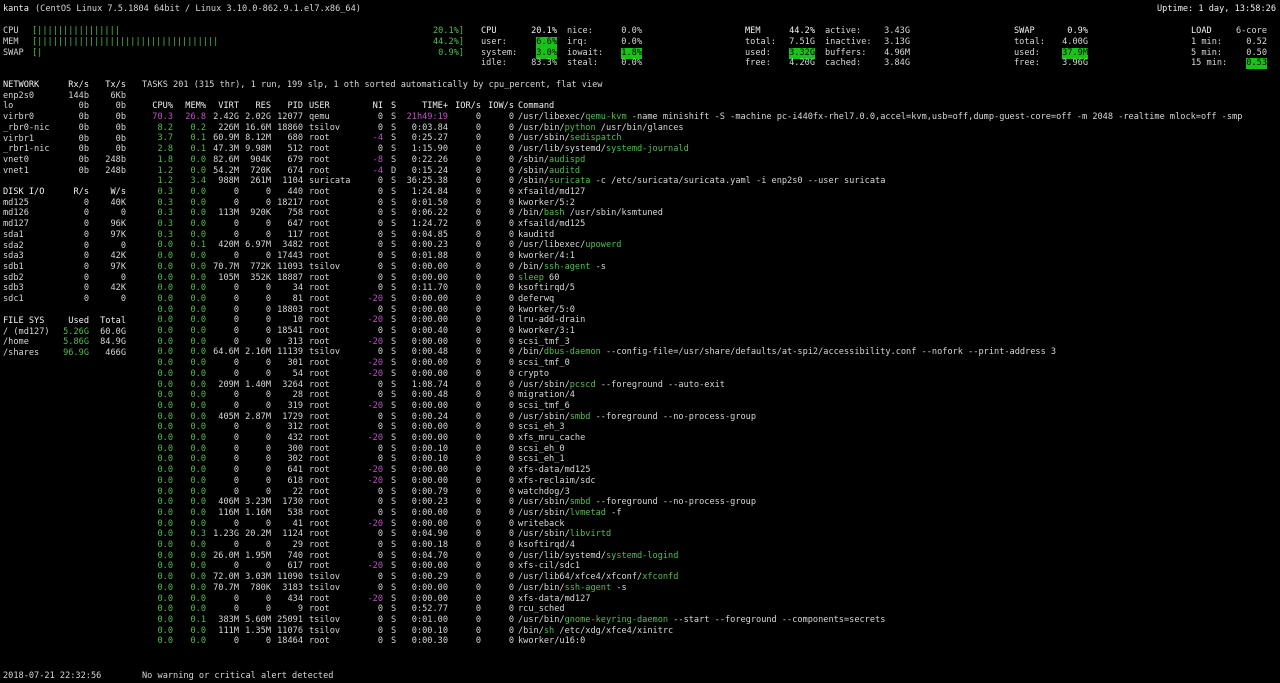  Describe the element at coordinates (165, 191) in the screenshot. I see `process-cpu: 0.3` at that location.